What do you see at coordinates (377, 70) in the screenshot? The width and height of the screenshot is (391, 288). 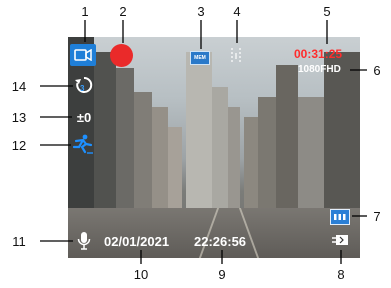 I see `callout-6: 6` at bounding box center [377, 70].